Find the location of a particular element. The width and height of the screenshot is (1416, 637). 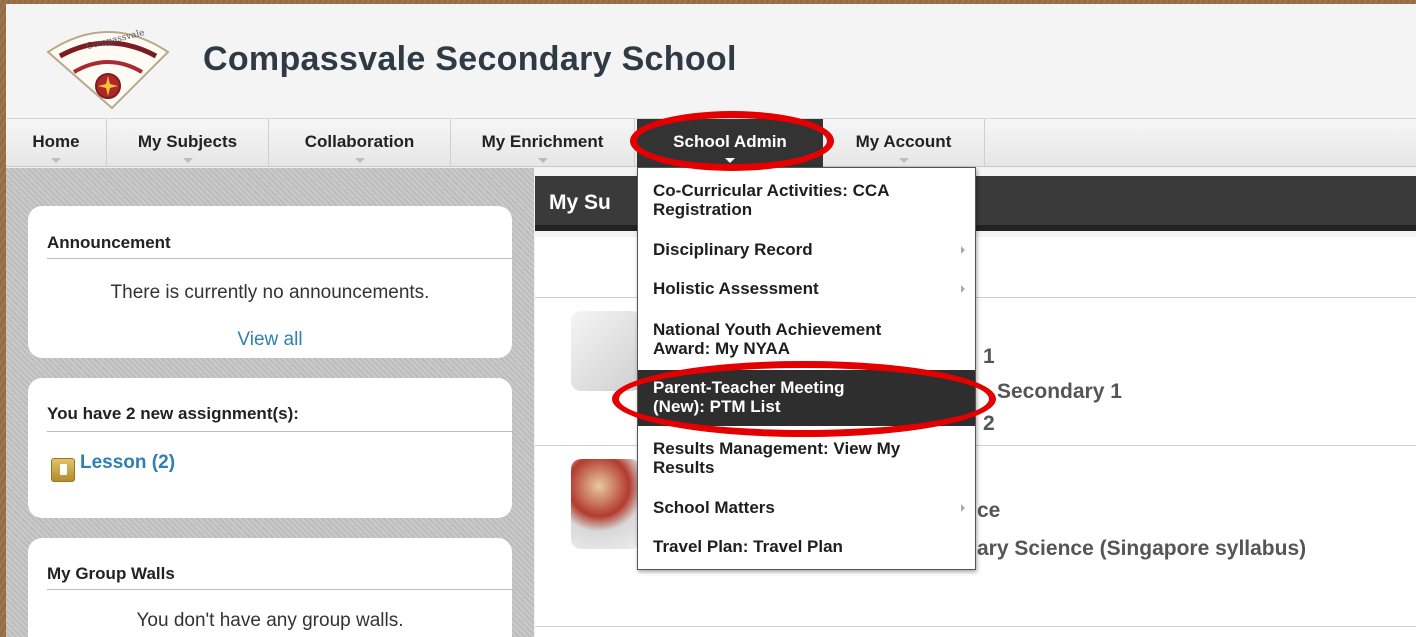

nav-label: School Admin is located at coordinates (730, 141).